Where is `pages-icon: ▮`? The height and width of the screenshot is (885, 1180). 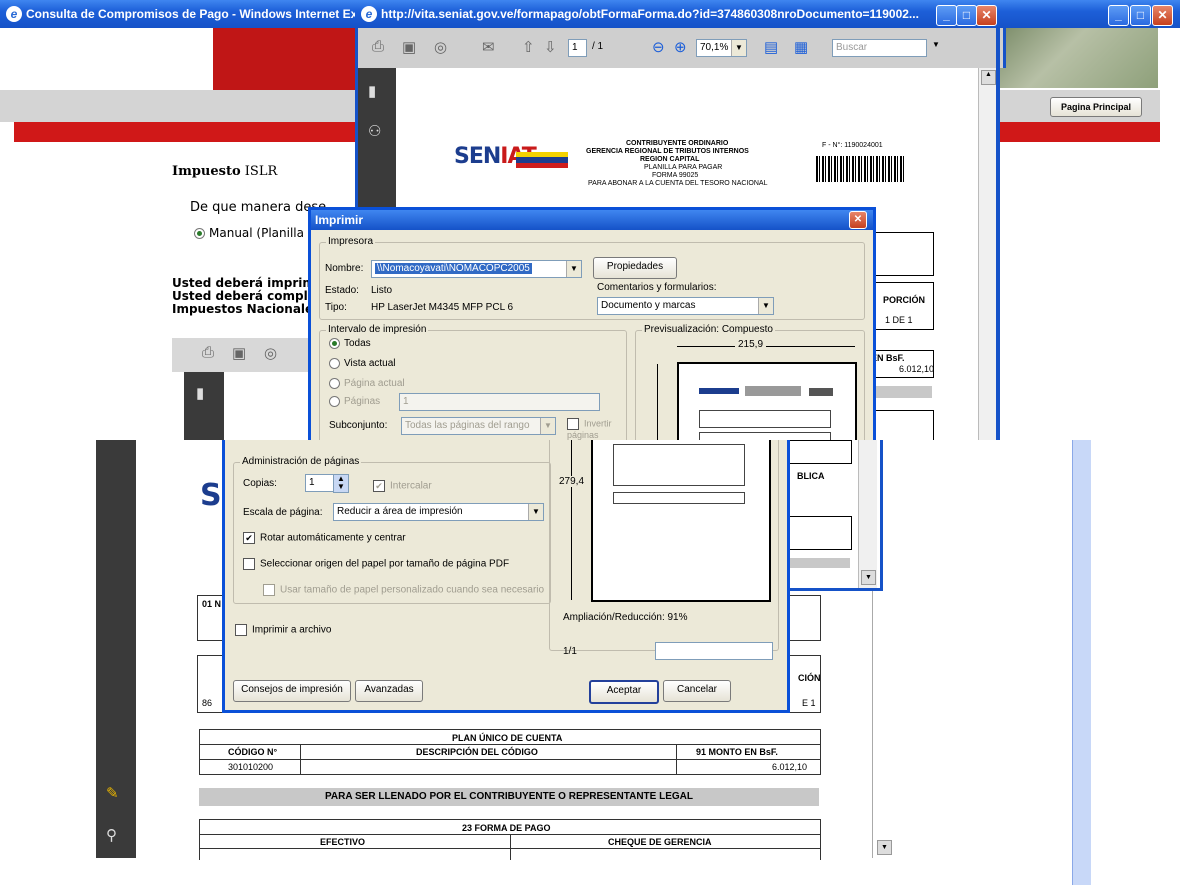 pages-icon: ▮ is located at coordinates (200, 393).